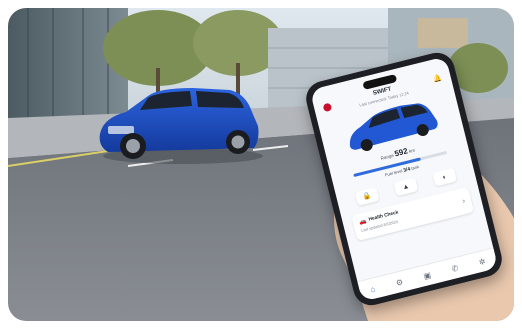 This screenshot has height=329, width=522. Describe the element at coordinates (363, 222) in the screenshot. I see `car-icon: 🚗` at that location.